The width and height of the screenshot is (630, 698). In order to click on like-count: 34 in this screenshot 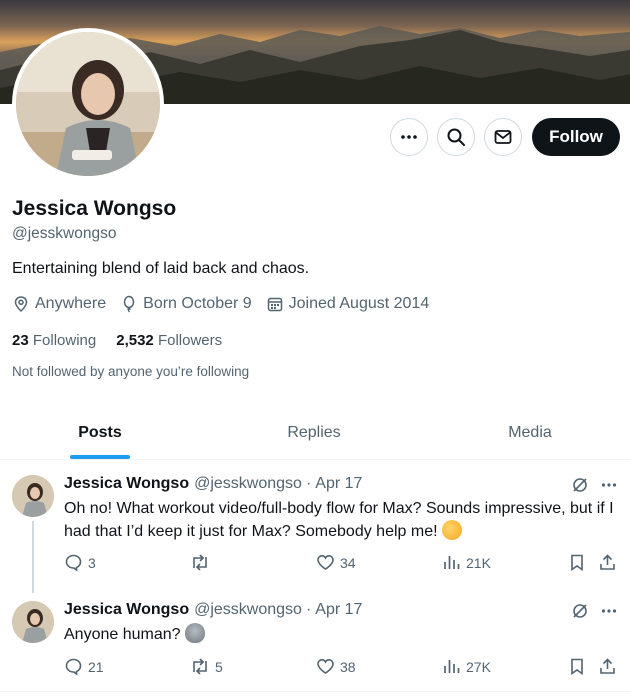, I will do `click(348, 562)`.